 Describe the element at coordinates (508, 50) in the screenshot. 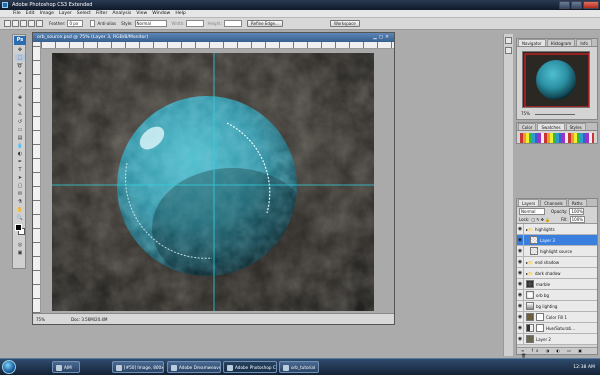

I see `actions-panel-icon` at that location.